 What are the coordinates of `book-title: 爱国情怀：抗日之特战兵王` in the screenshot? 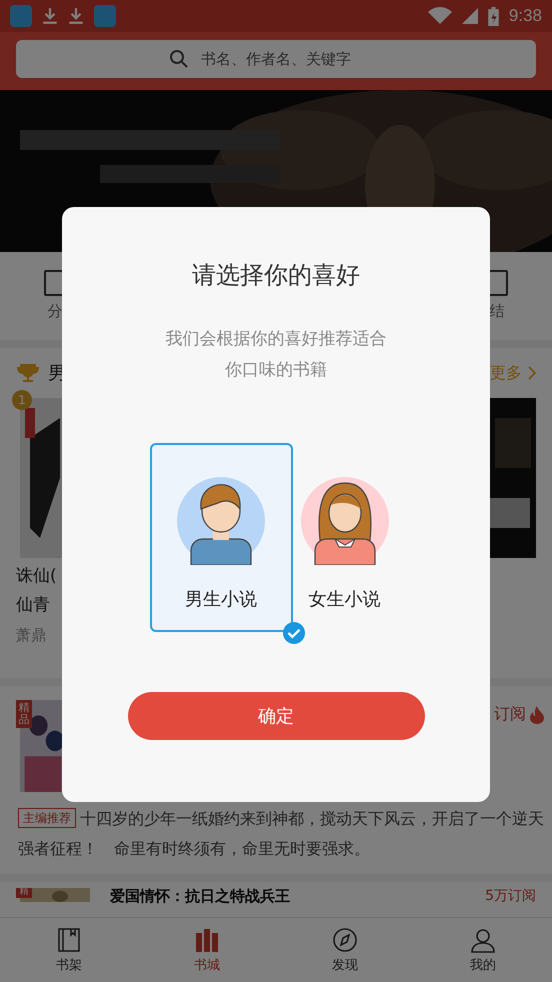 It's located at (200, 896).